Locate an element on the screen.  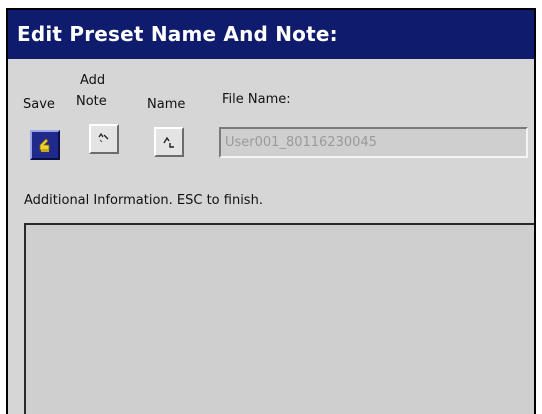
save-document-icon is located at coordinates (45, 145).